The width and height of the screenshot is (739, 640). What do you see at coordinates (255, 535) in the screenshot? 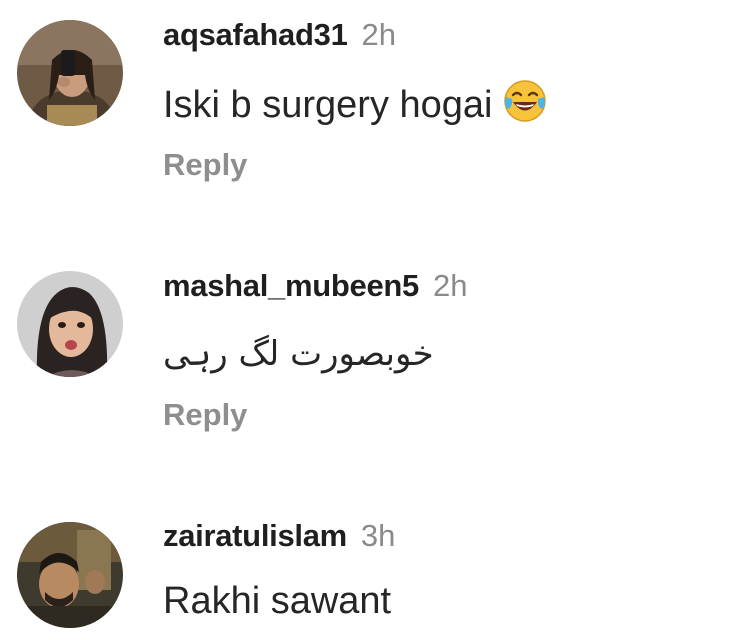
I see `username: zairatulislam` at bounding box center [255, 535].